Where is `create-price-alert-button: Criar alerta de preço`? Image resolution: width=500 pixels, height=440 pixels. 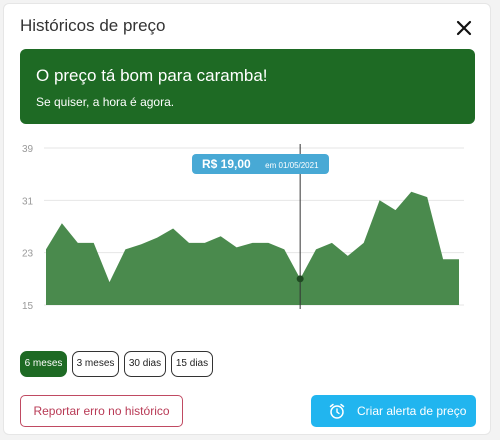 create-price-alert-button: Criar alerta de preço is located at coordinates (393, 411).